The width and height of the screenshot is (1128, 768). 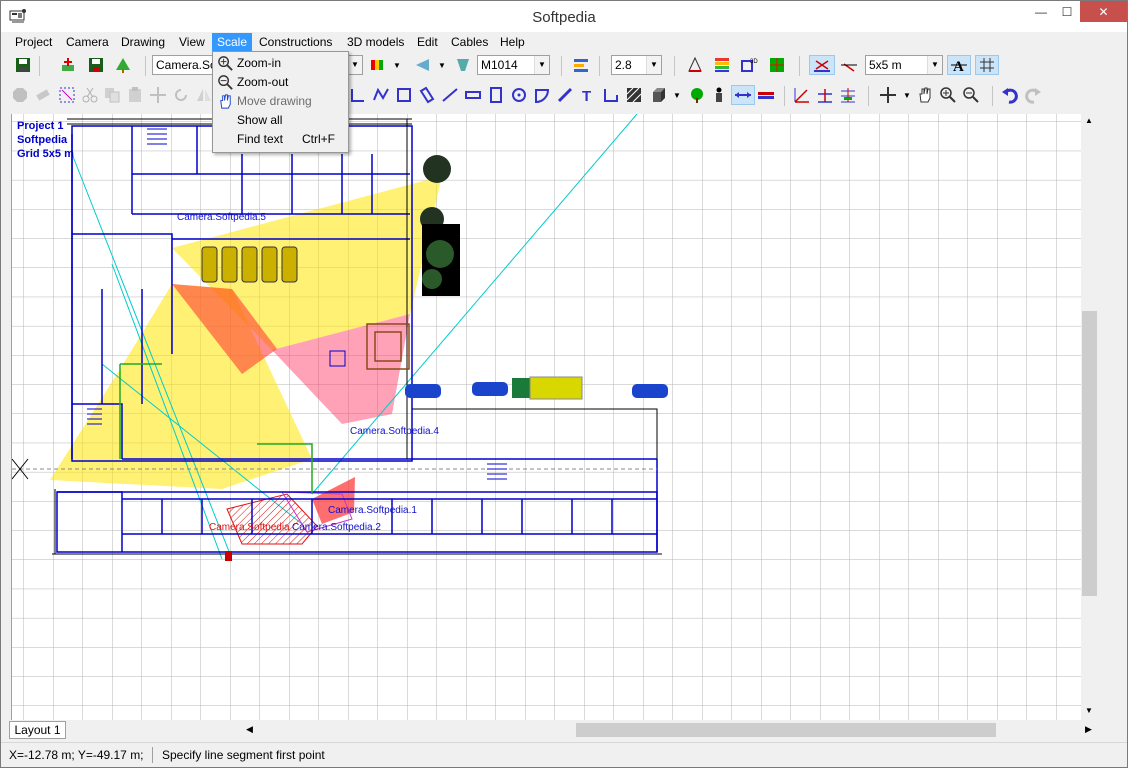 I want to click on copy-button, so click(x=112, y=95).